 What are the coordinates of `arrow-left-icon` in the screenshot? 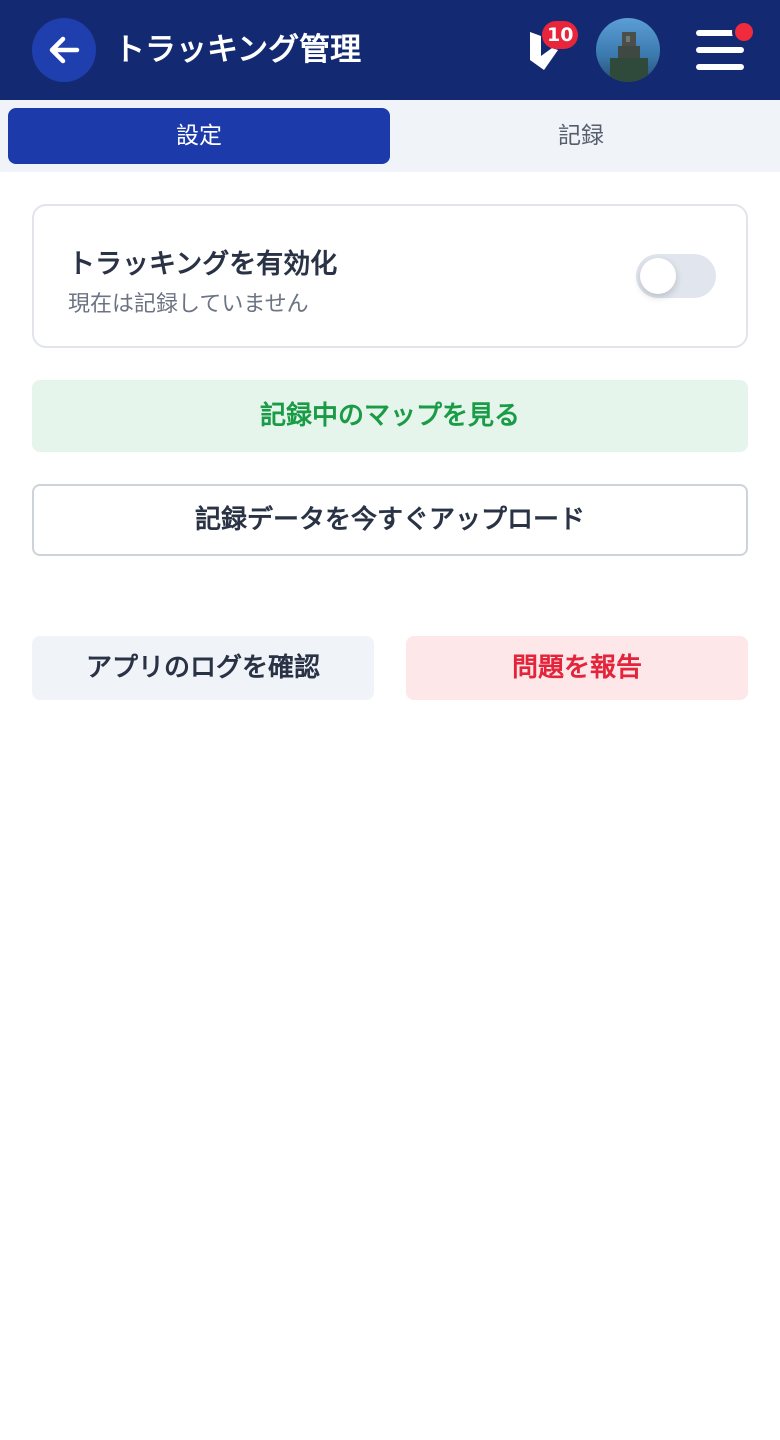 It's located at (64, 50).